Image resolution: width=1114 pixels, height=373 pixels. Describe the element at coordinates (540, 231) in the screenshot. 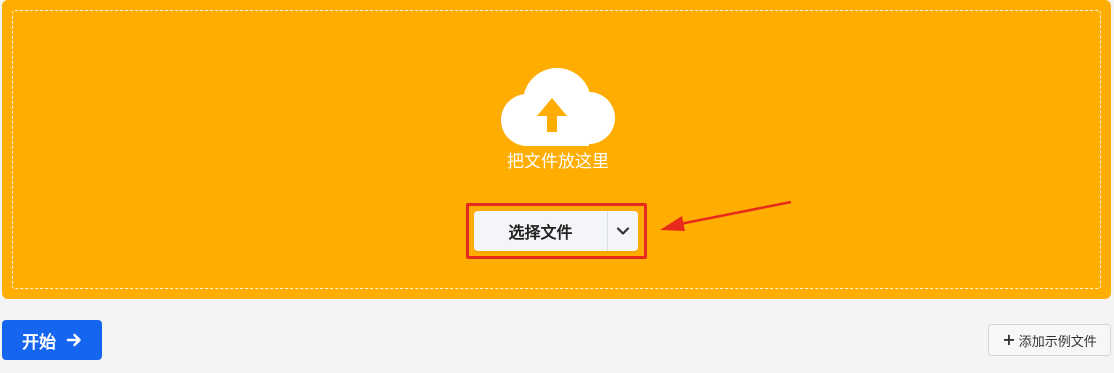

I see `choose-file-button: 选择文件` at that location.